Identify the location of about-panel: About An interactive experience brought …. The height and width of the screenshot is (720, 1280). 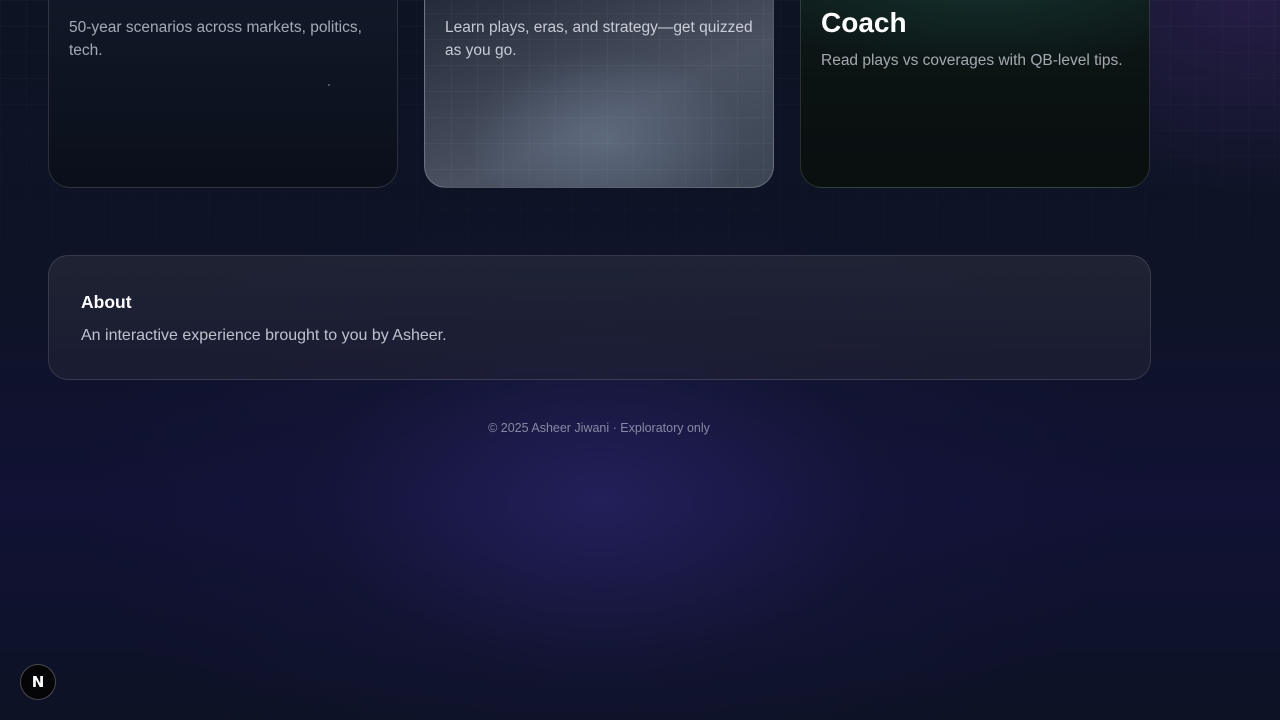
(599, 317).